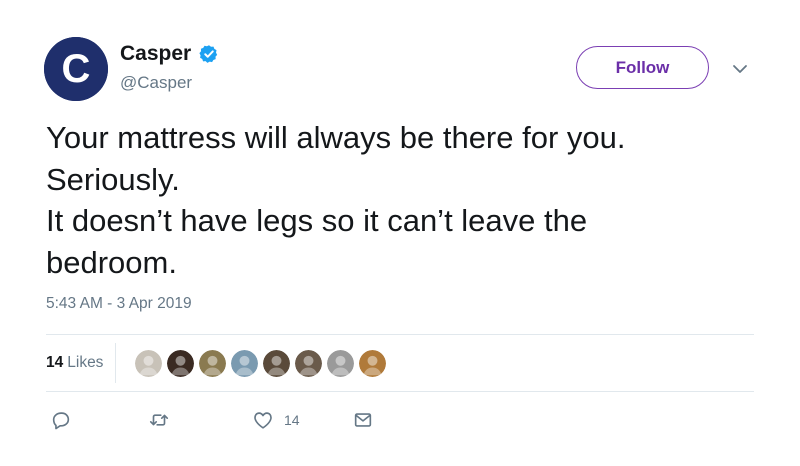  What do you see at coordinates (400, 391) in the screenshot?
I see `divider` at bounding box center [400, 391].